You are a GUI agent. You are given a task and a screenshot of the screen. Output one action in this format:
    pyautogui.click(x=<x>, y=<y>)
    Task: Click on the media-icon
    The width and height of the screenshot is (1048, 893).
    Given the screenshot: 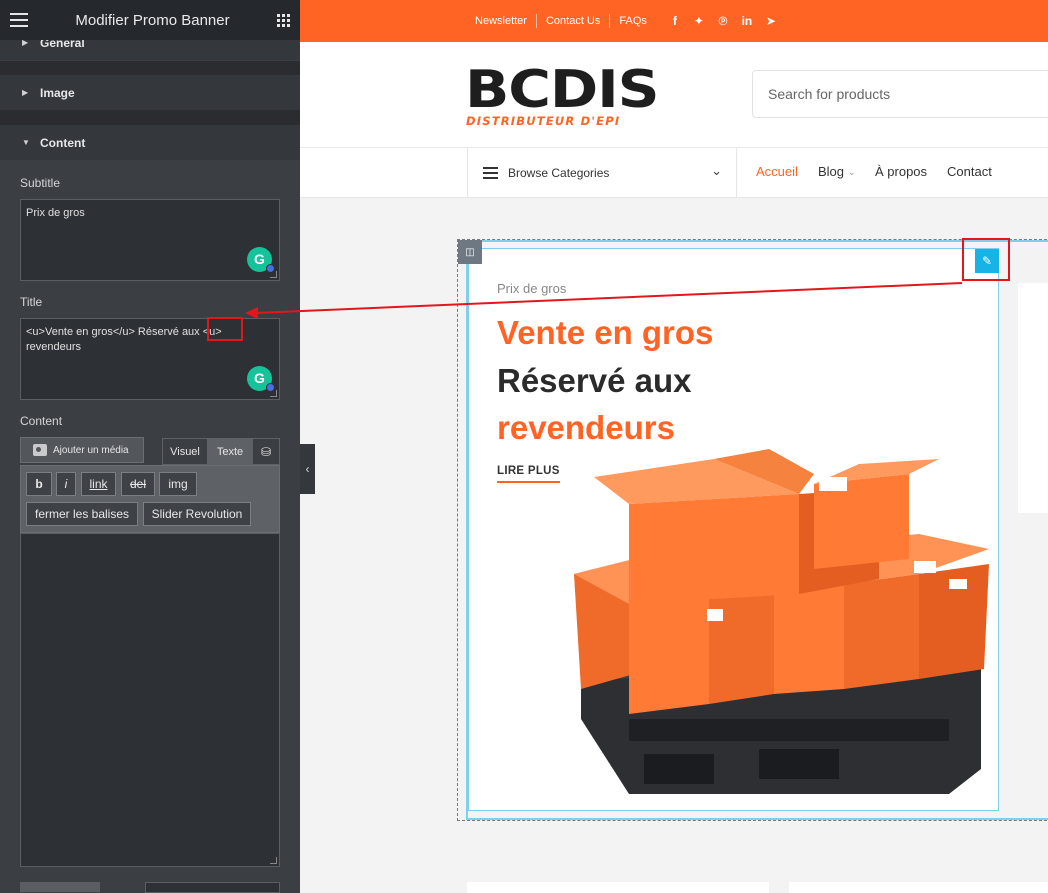 What is the action you would take?
    pyautogui.click(x=40, y=450)
    